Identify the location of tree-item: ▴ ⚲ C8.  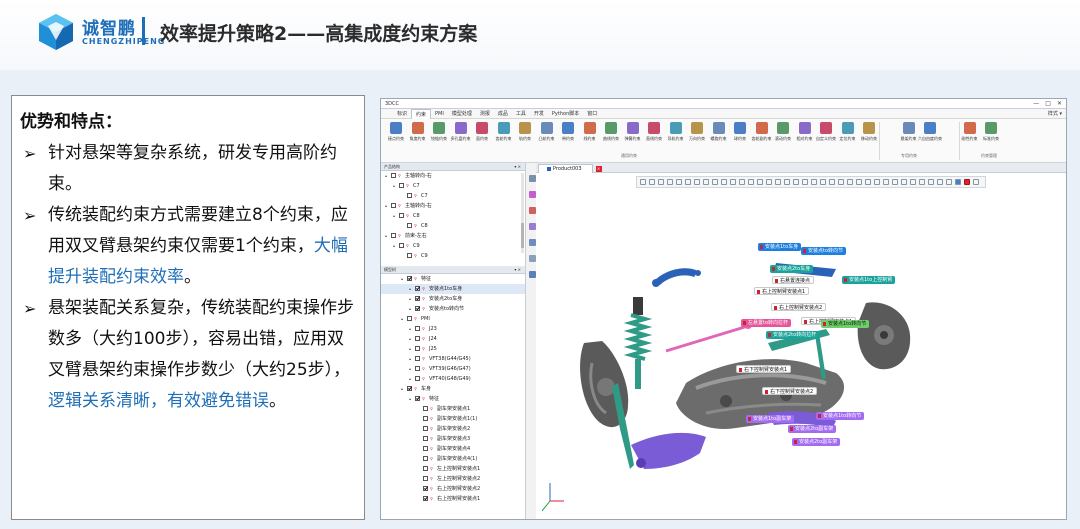
(453, 216).